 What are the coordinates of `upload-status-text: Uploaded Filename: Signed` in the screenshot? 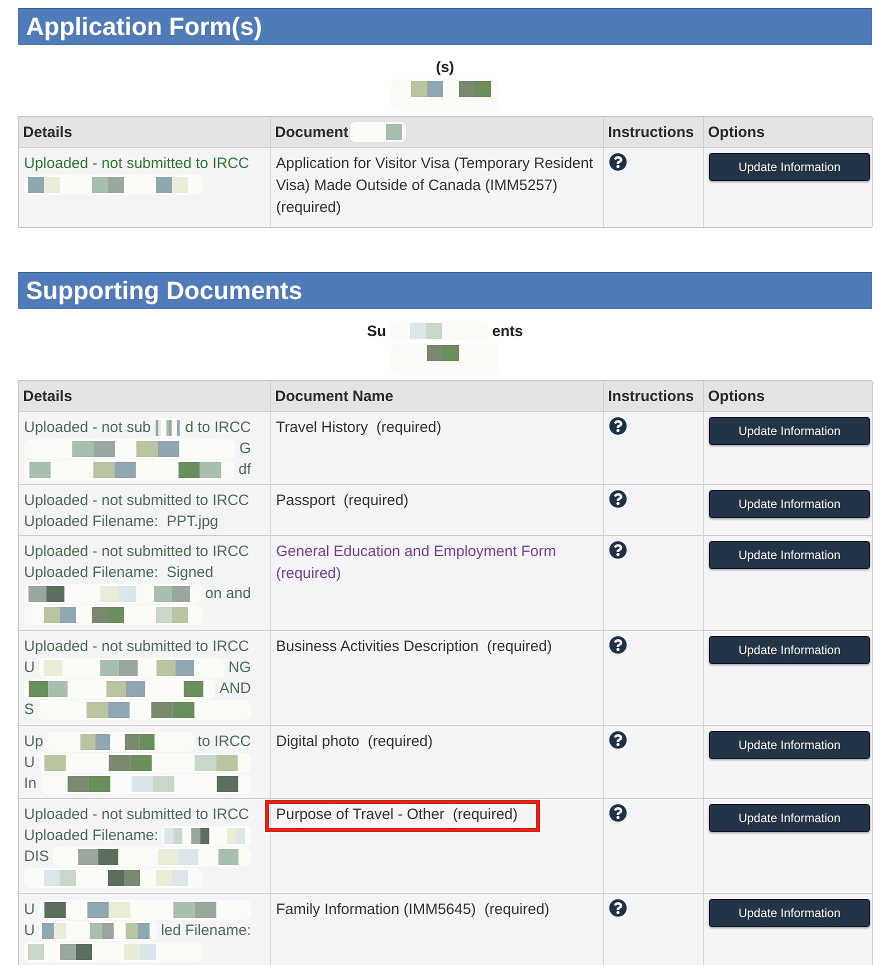 It's located at (119, 572).